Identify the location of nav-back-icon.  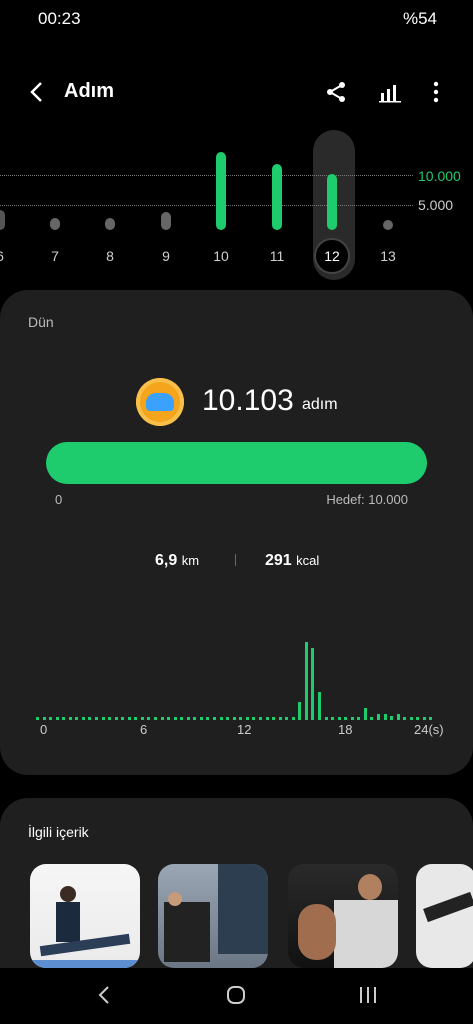
(104, 995).